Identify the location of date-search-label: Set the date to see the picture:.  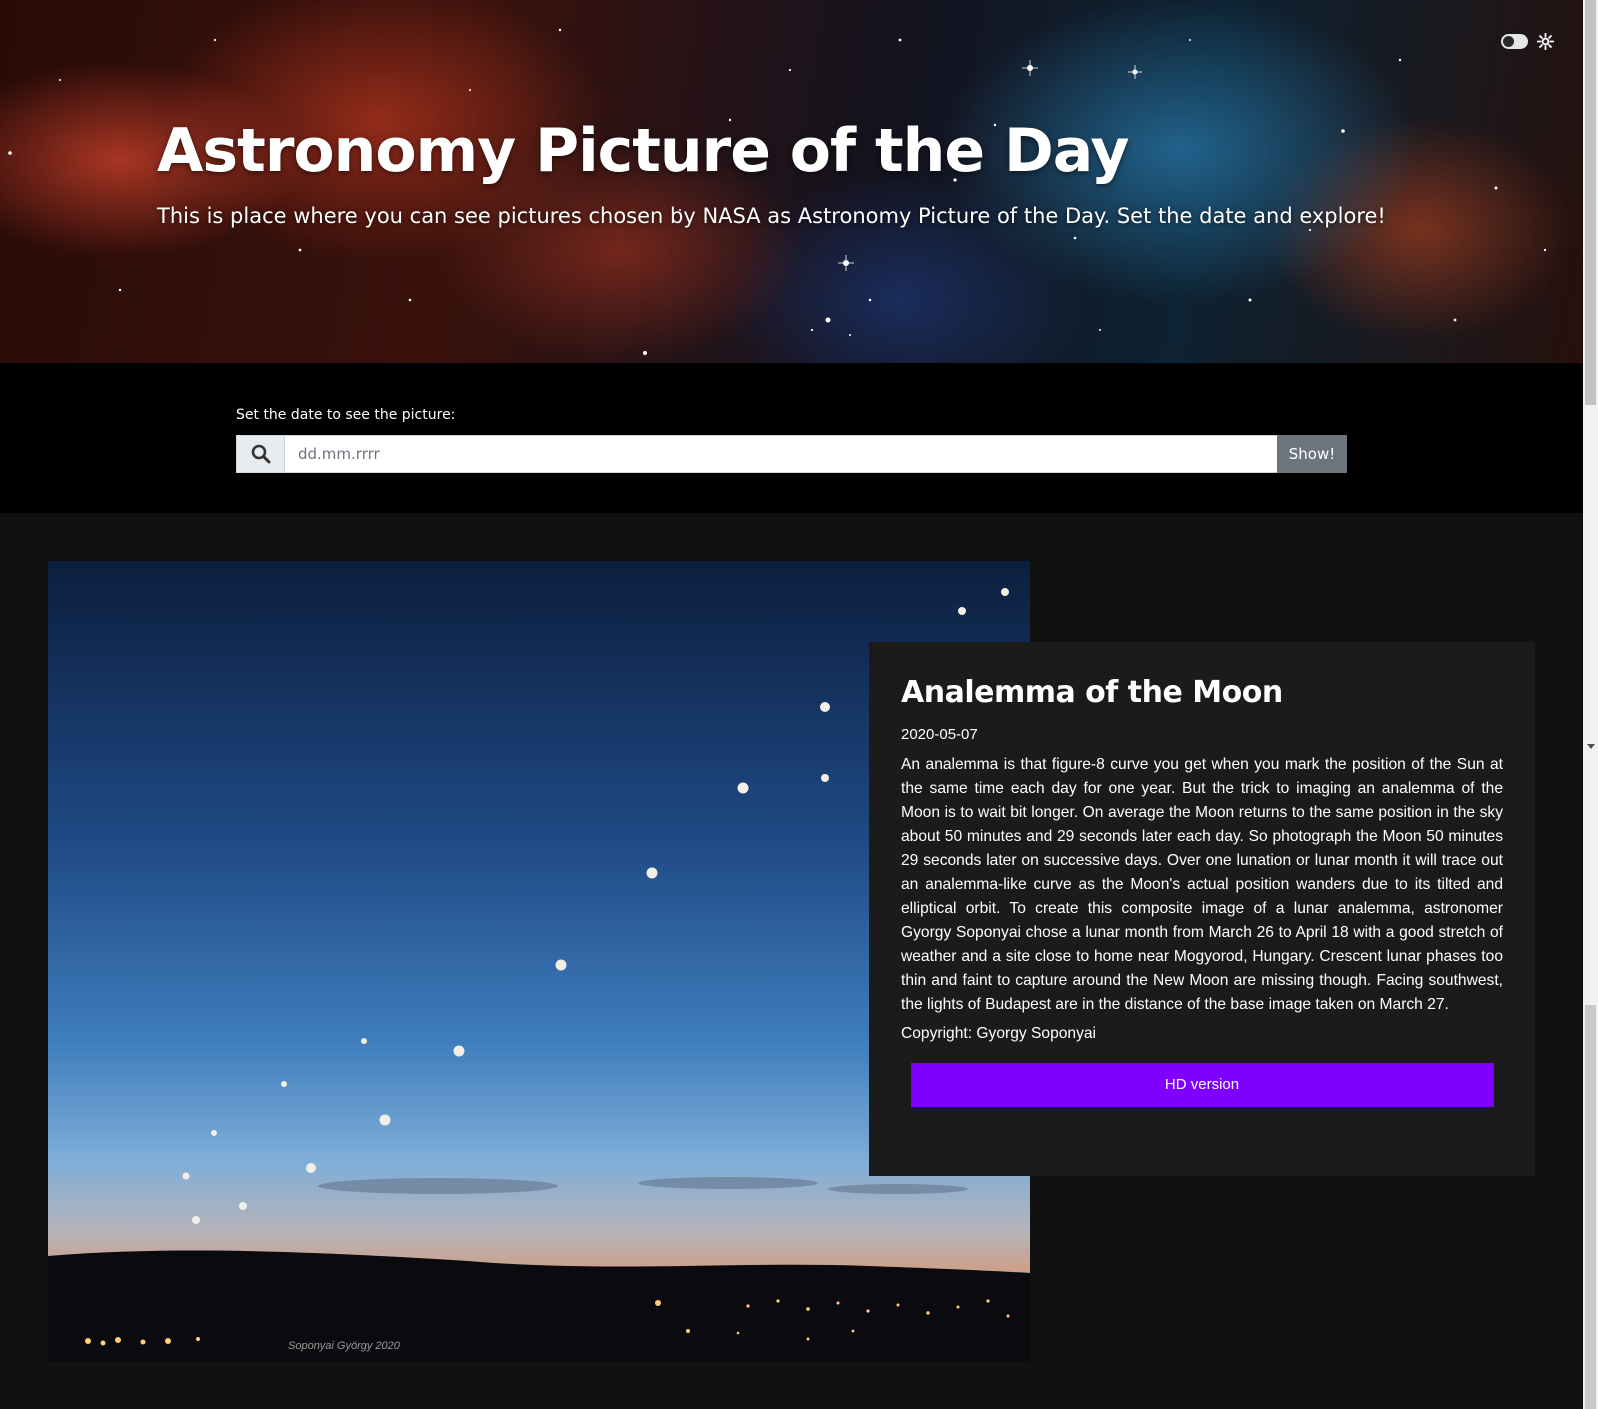
(346, 415).